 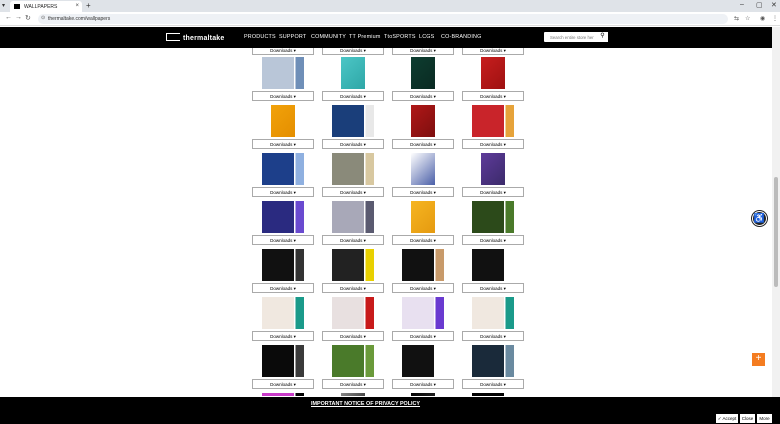 What do you see at coordinates (774, 5) in the screenshot?
I see `close-window-icon: ✕` at bounding box center [774, 5].